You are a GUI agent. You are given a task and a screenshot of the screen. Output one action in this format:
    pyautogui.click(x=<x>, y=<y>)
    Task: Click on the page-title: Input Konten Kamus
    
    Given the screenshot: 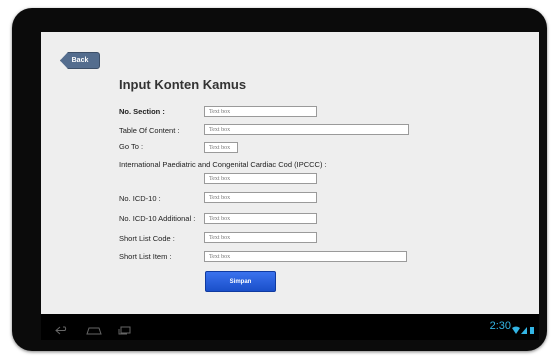 What is the action you would take?
    pyautogui.click(x=183, y=84)
    